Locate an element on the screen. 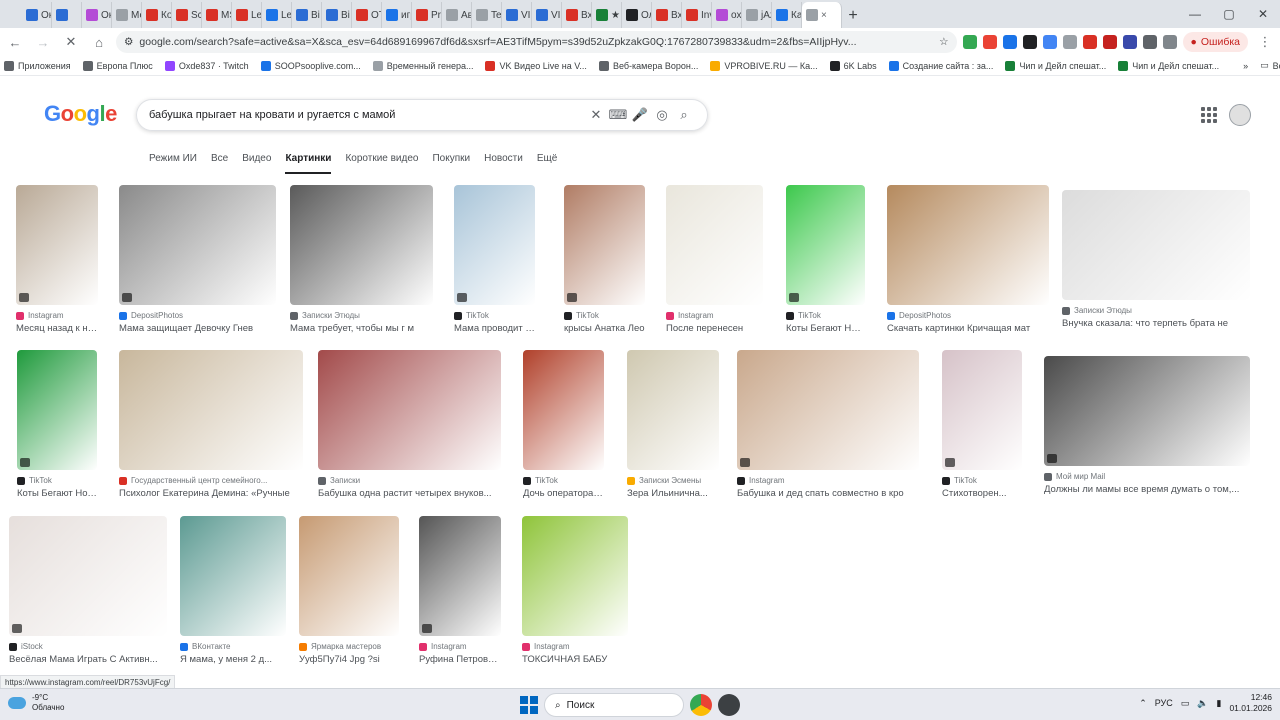 Image resolution: width=1280 pixels, height=720 pixels. browser-tab: Вх is located at coordinates (577, 15).